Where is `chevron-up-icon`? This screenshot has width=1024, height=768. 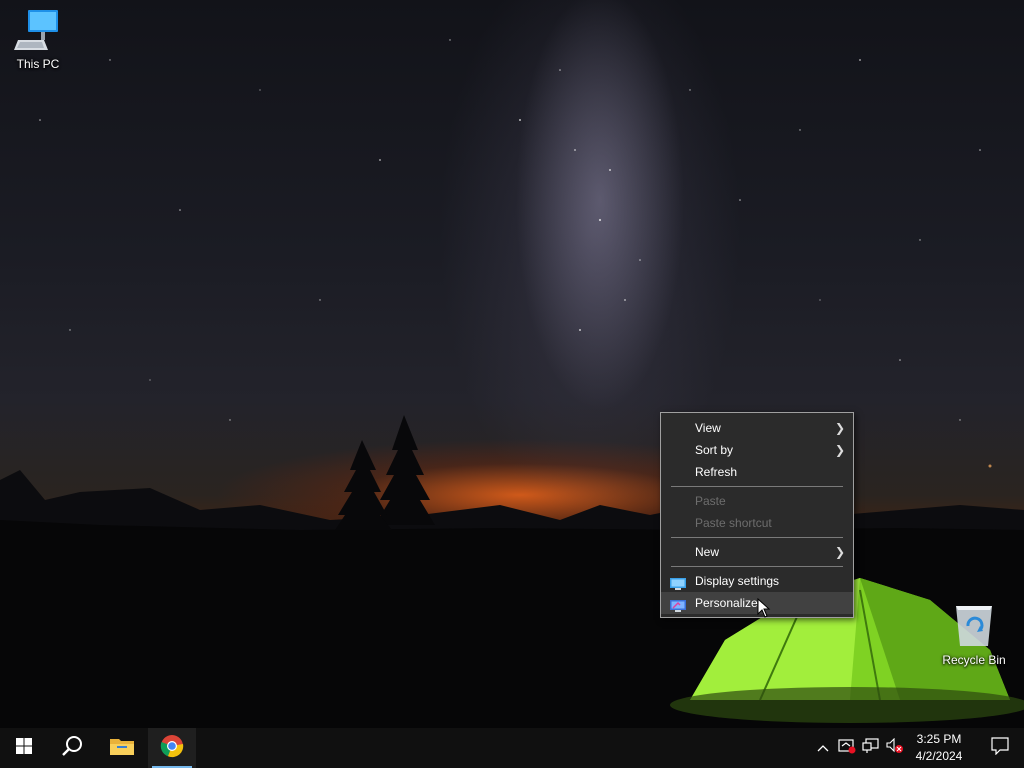
chevron-up-icon is located at coordinates (823, 748).